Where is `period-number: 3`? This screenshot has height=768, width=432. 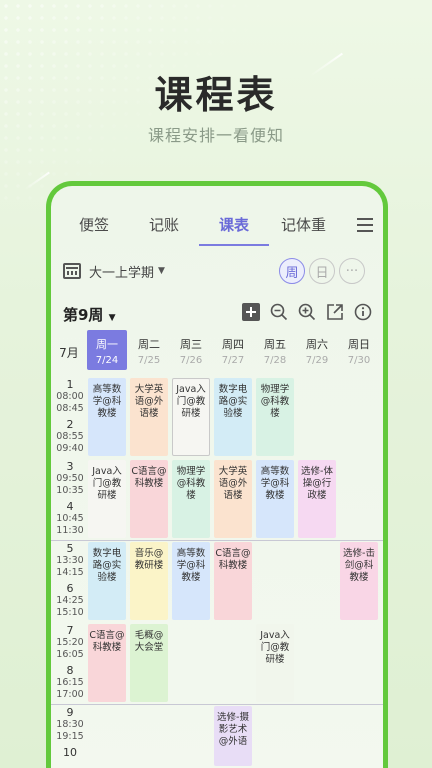 period-number: 3 is located at coordinates (70, 466).